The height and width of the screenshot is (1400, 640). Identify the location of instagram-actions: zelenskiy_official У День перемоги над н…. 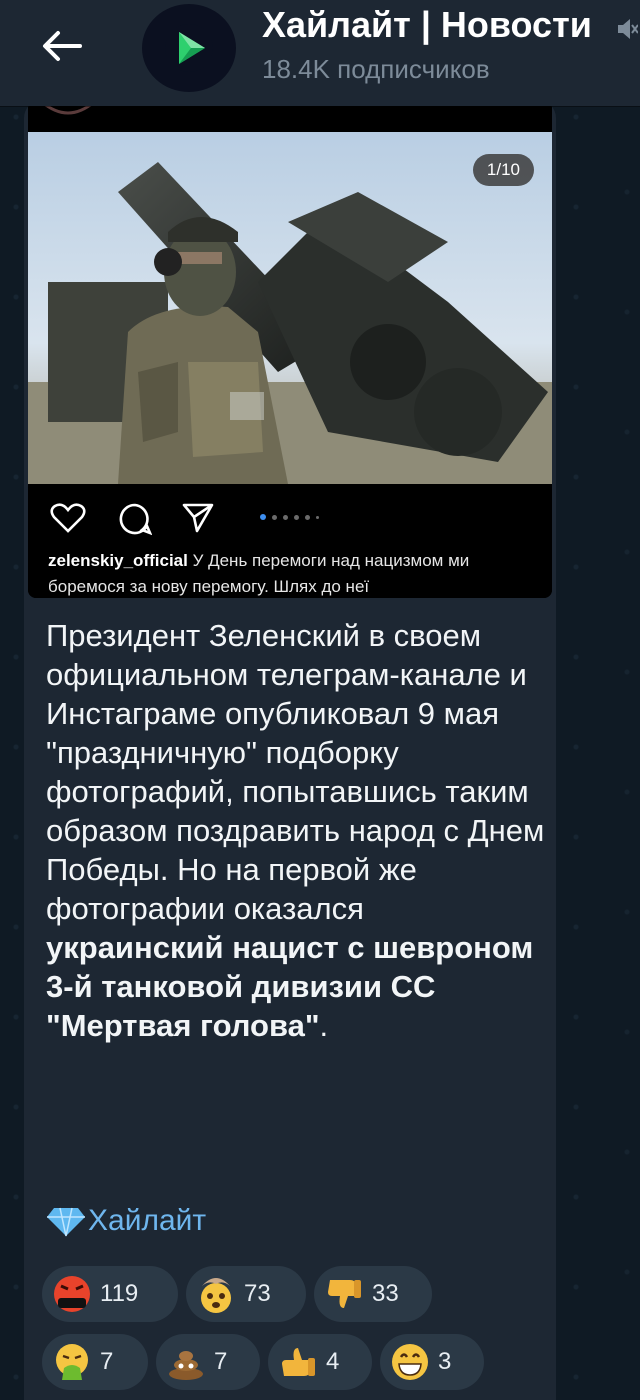
(290, 541).